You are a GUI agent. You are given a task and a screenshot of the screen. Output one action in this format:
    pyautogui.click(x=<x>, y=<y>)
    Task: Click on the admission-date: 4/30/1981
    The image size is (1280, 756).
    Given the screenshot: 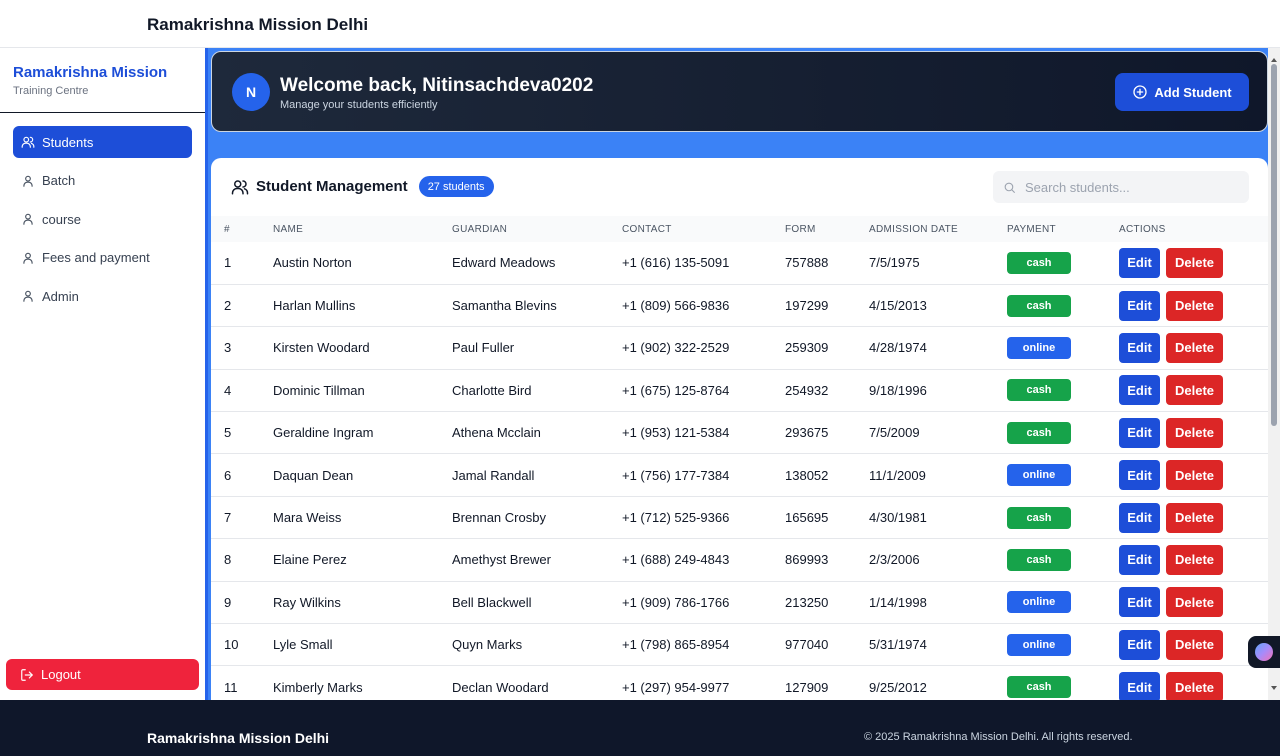 What is the action you would take?
    pyautogui.click(x=898, y=518)
    